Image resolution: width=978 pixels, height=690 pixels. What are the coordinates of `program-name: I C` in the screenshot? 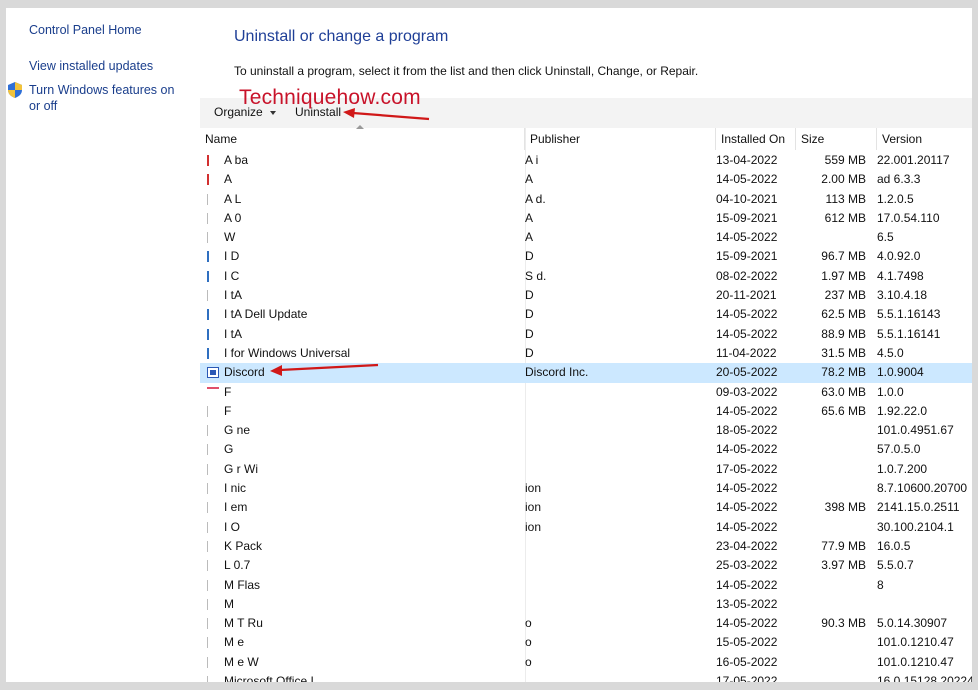 It's located at (232, 275).